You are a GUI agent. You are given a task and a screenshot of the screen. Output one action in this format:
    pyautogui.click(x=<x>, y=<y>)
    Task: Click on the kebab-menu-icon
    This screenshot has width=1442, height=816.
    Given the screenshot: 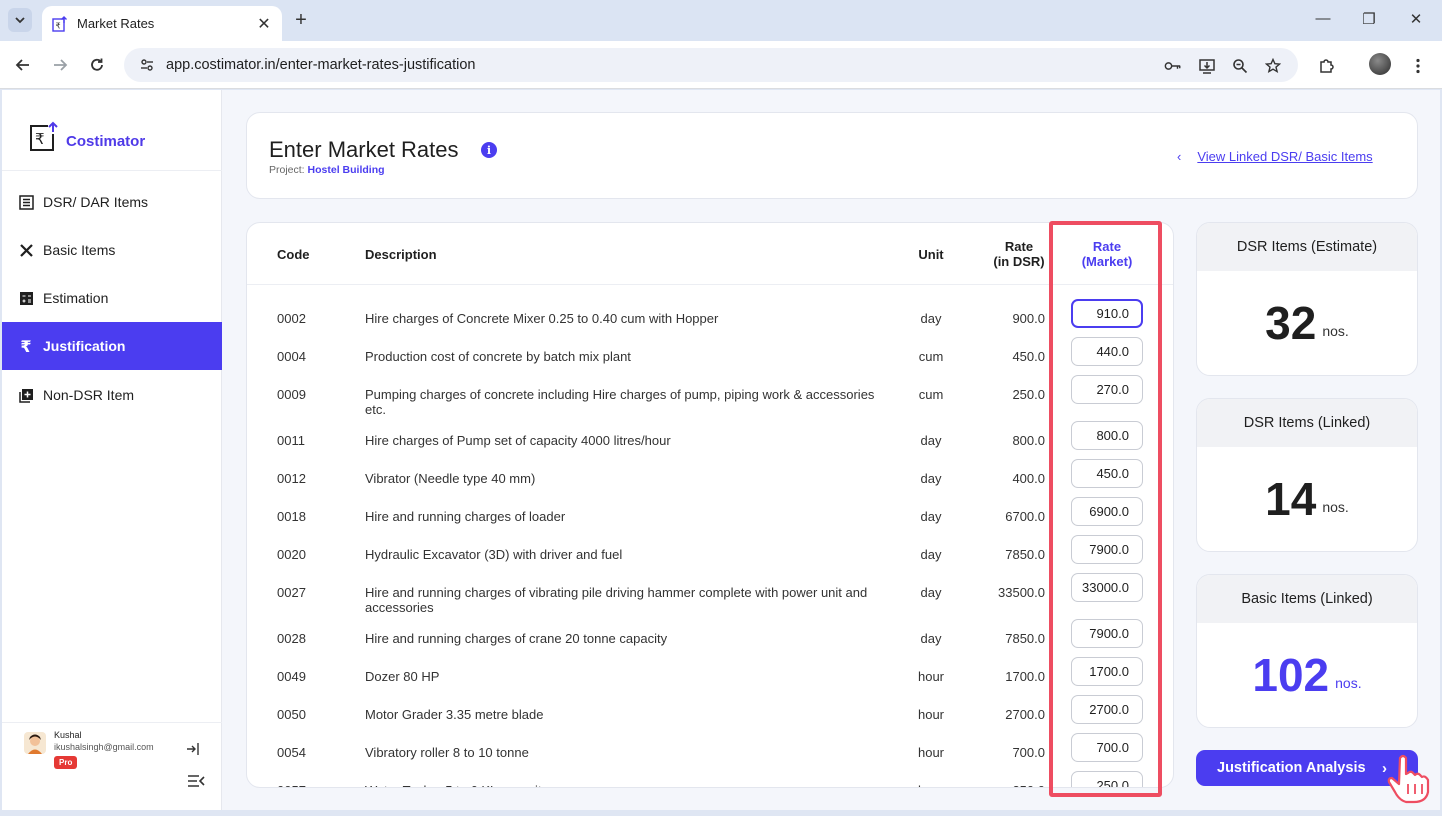 What is the action you would take?
    pyautogui.click(x=1418, y=66)
    